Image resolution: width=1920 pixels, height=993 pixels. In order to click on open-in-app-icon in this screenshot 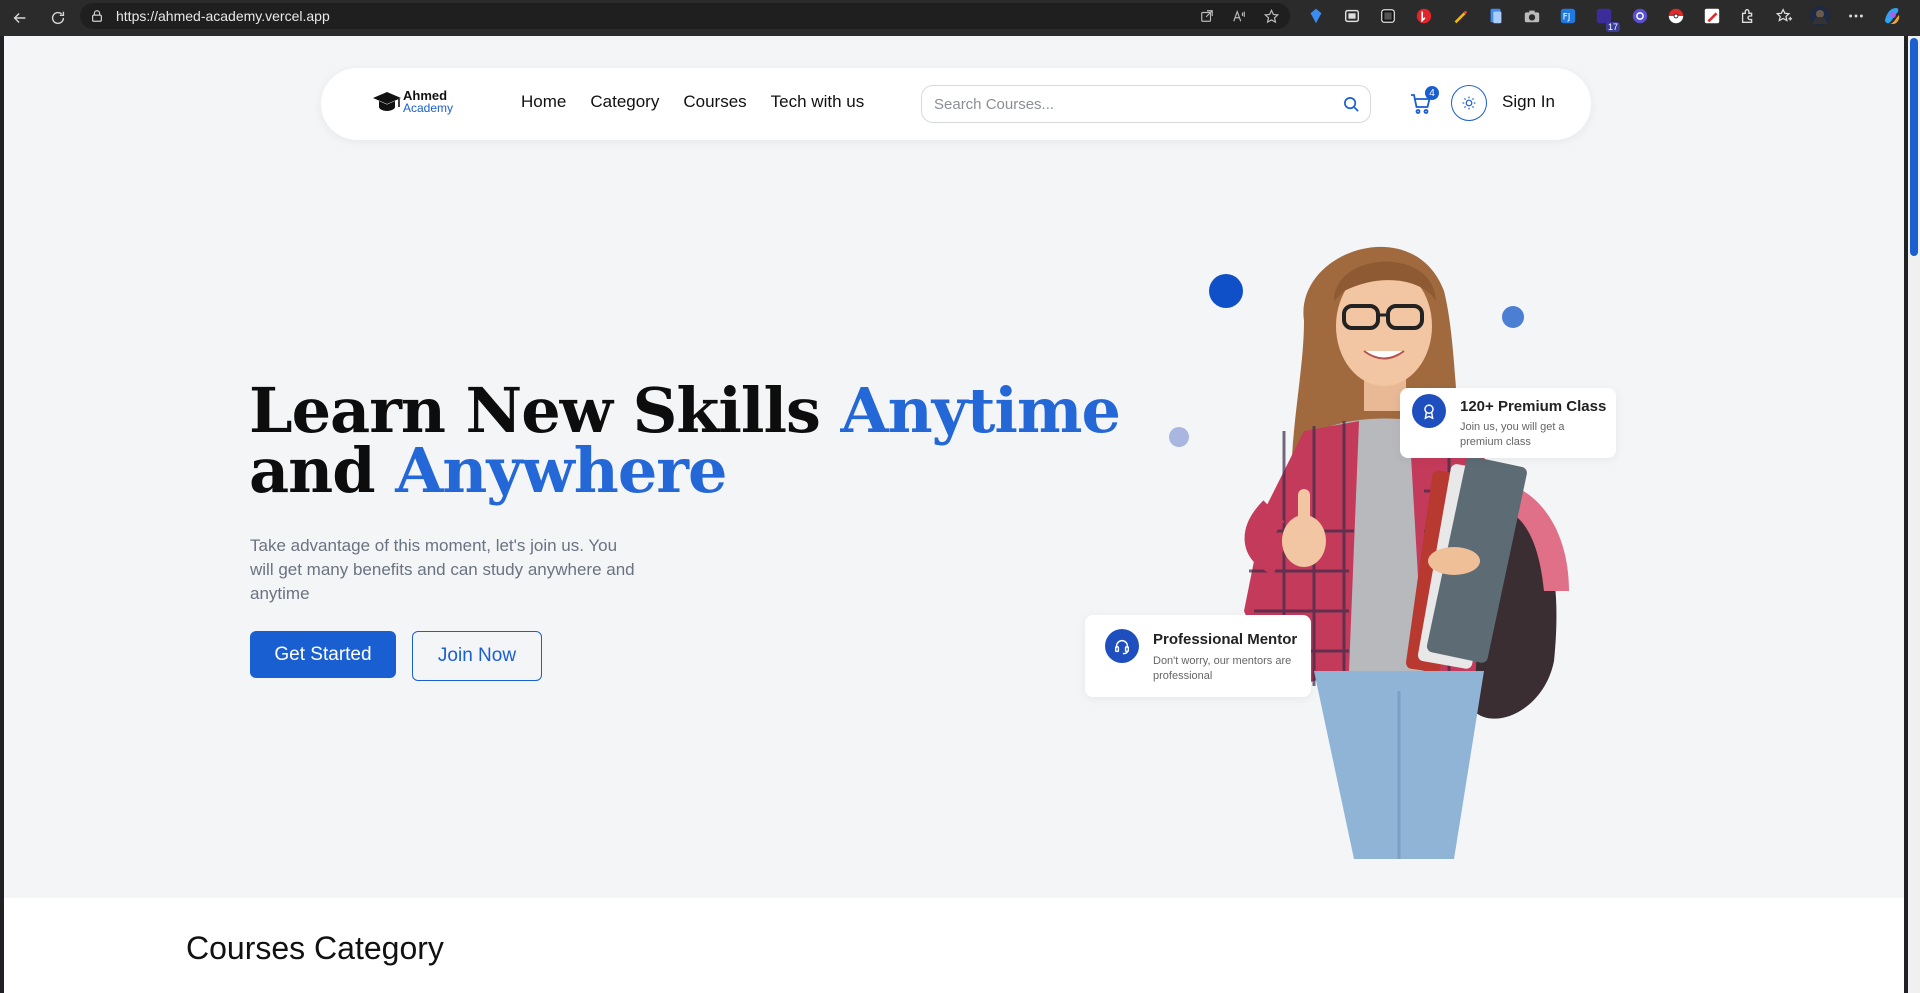, I will do `click(1207, 16)`.